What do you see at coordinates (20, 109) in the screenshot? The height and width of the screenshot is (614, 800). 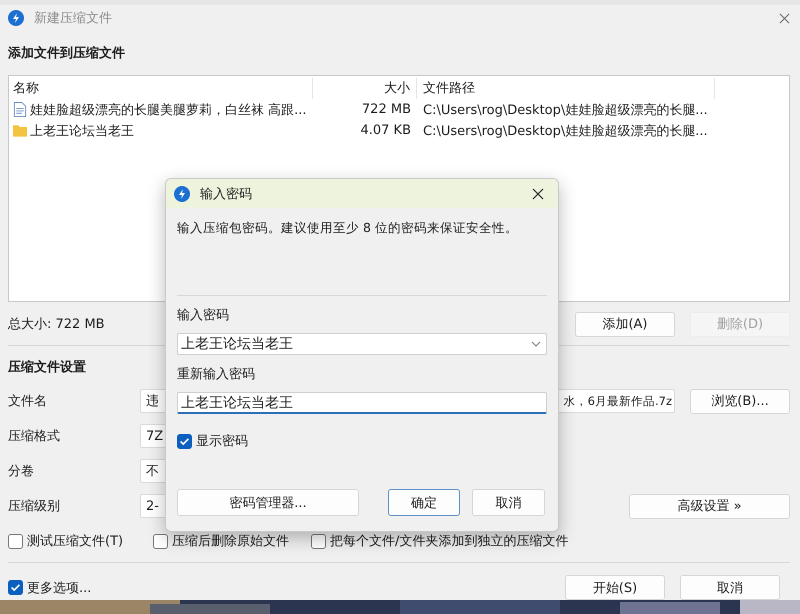 I see `document-icon` at bounding box center [20, 109].